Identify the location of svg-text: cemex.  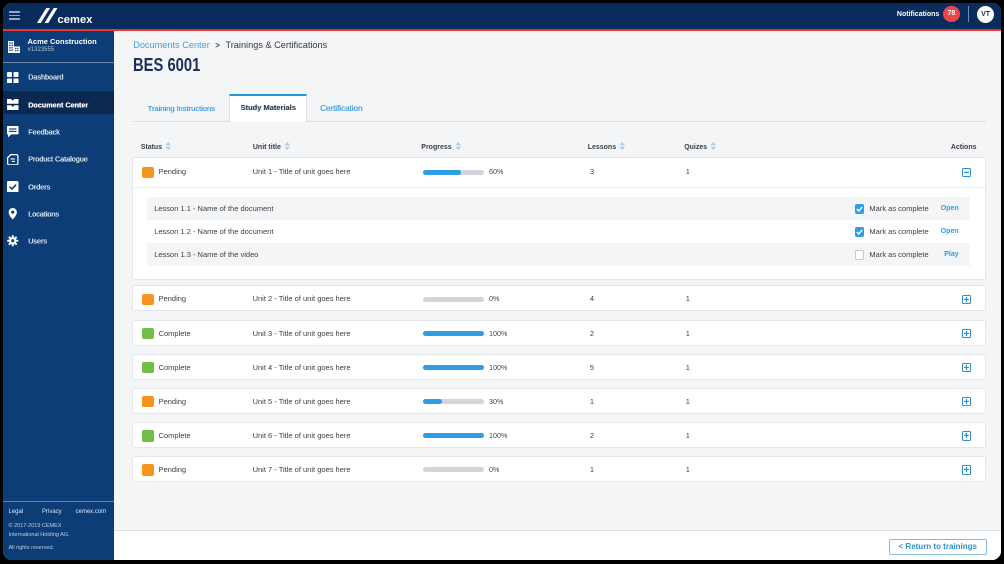
(76, 19).